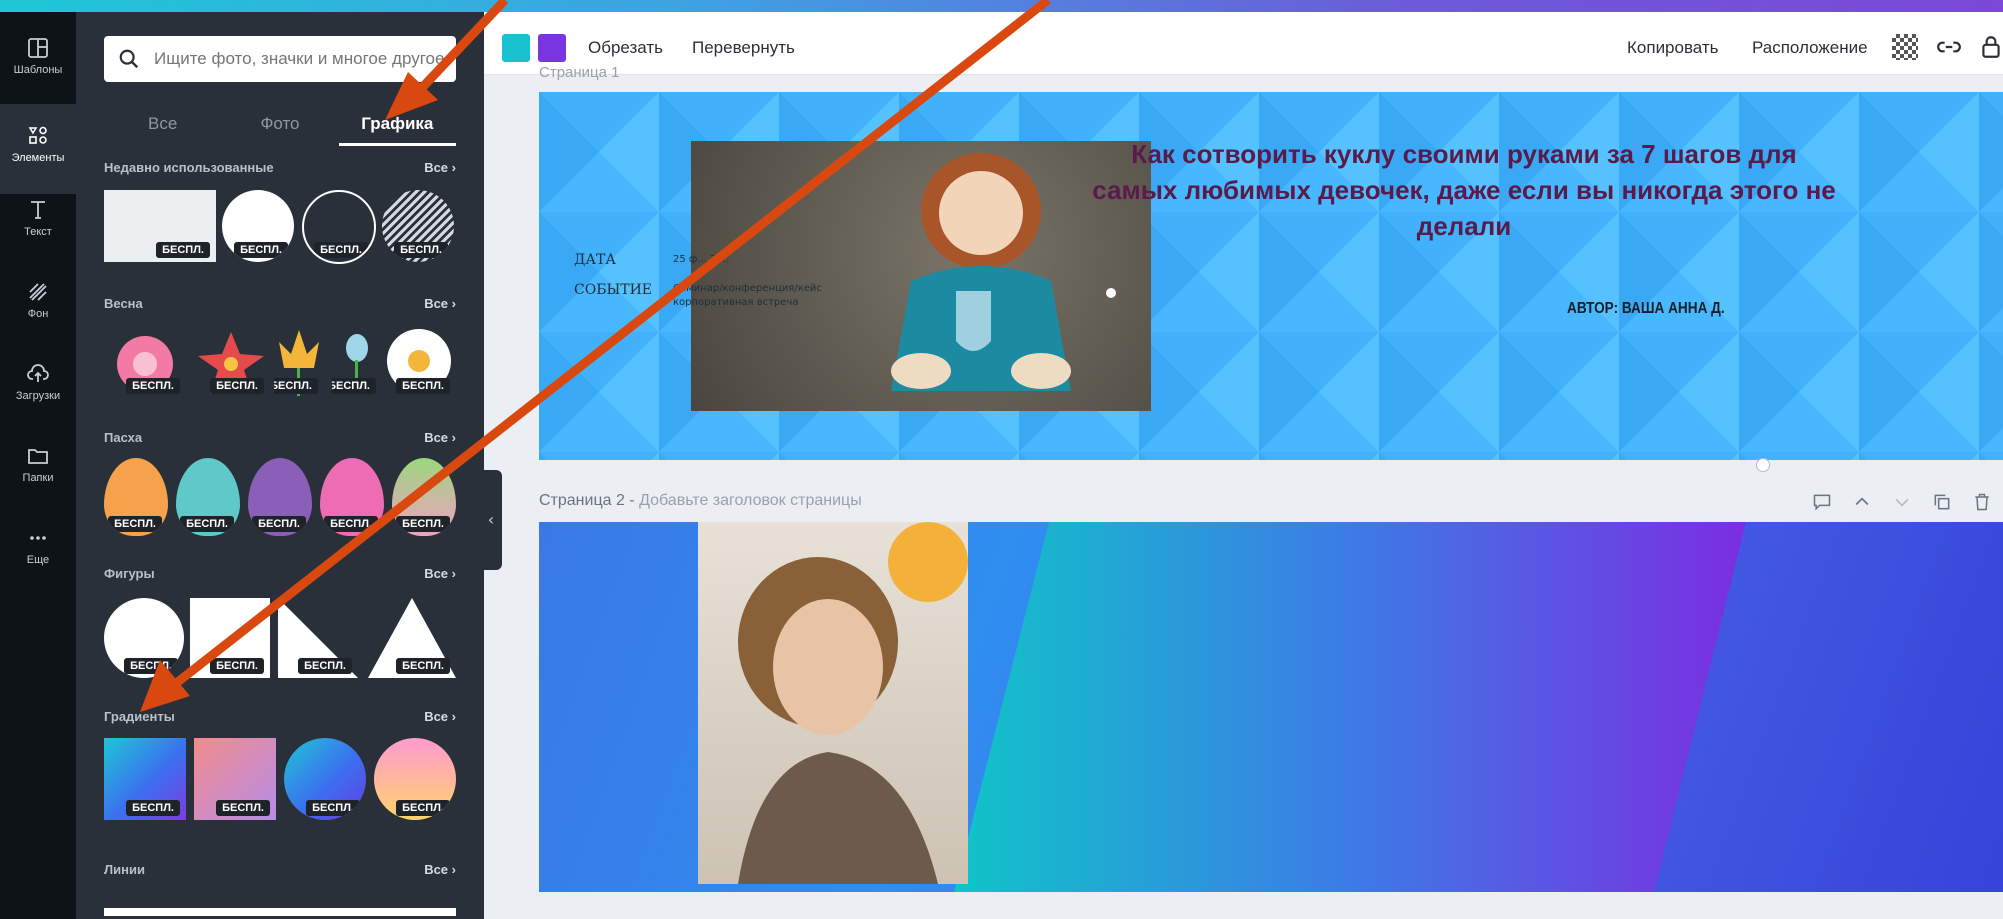 The image size is (2003, 919). I want to click on layout-icon, so click(38, 48).